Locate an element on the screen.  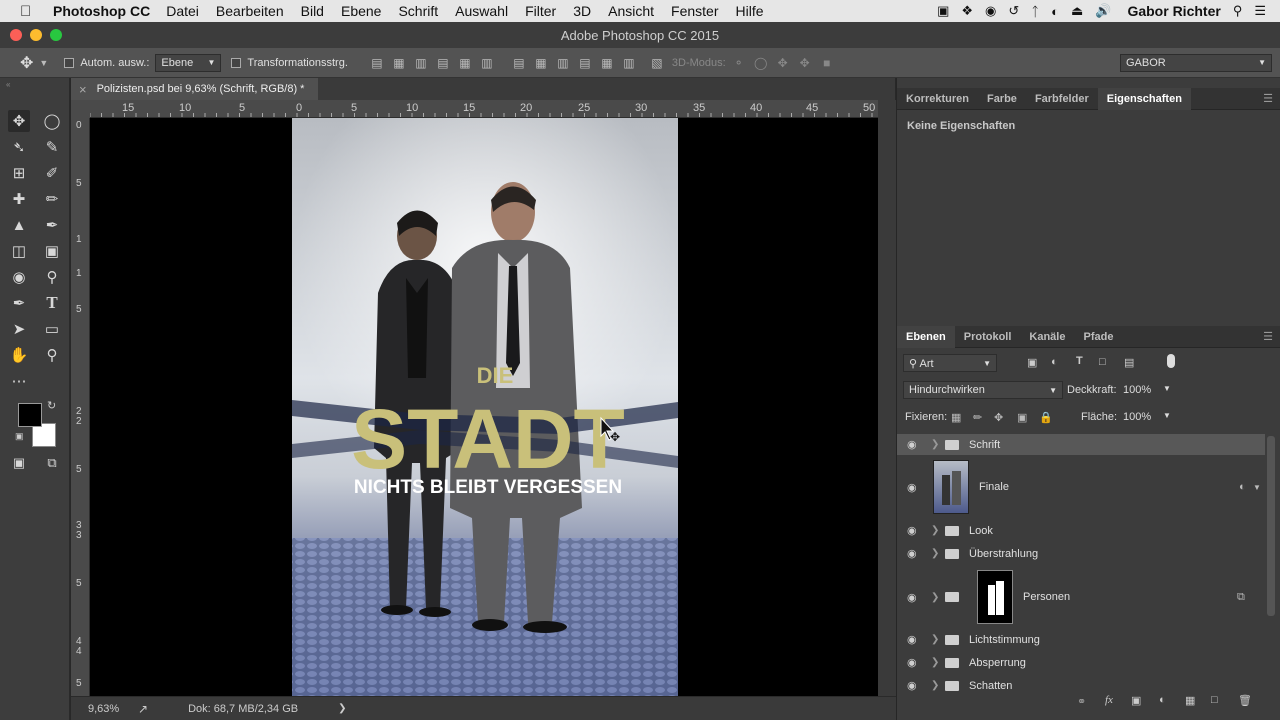
new-layer-icon: □ is located at coordinates (1214, 700).